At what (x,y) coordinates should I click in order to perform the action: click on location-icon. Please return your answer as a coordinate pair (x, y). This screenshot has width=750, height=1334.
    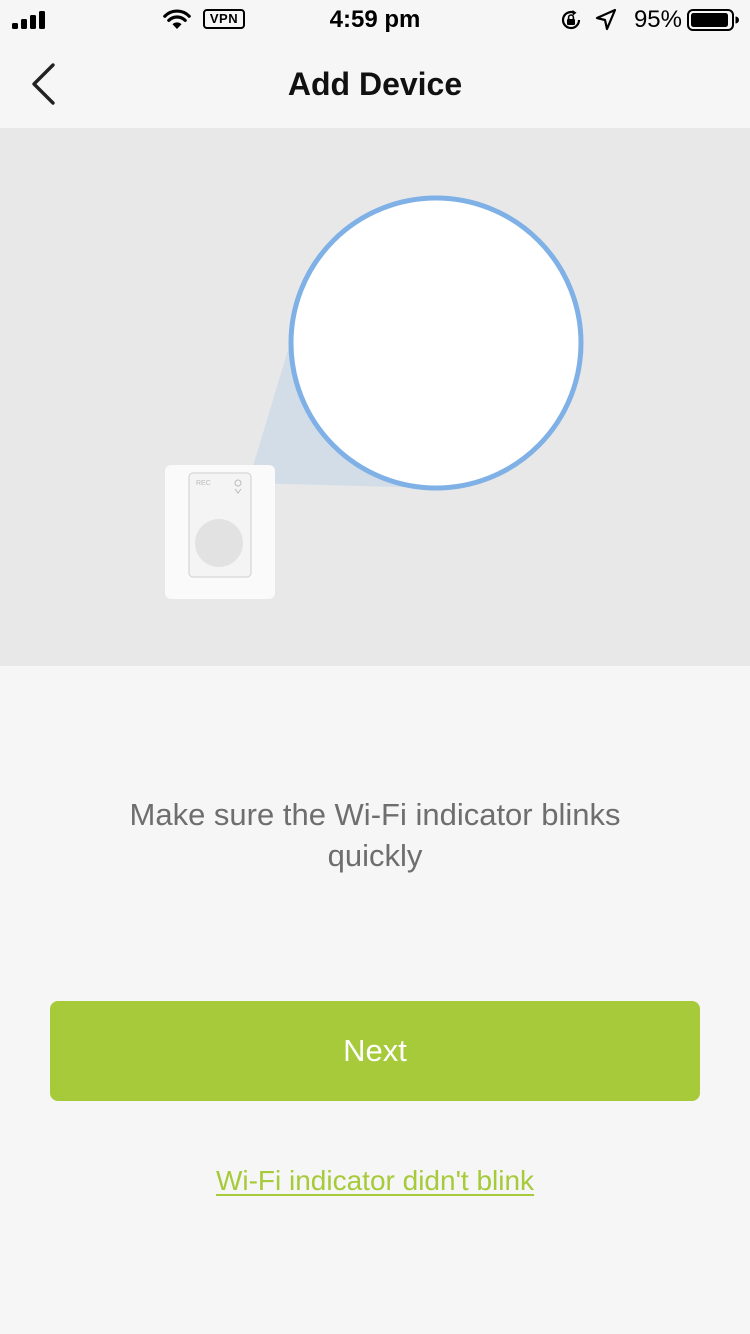
    Looking at the image, I should click on (606, 19).